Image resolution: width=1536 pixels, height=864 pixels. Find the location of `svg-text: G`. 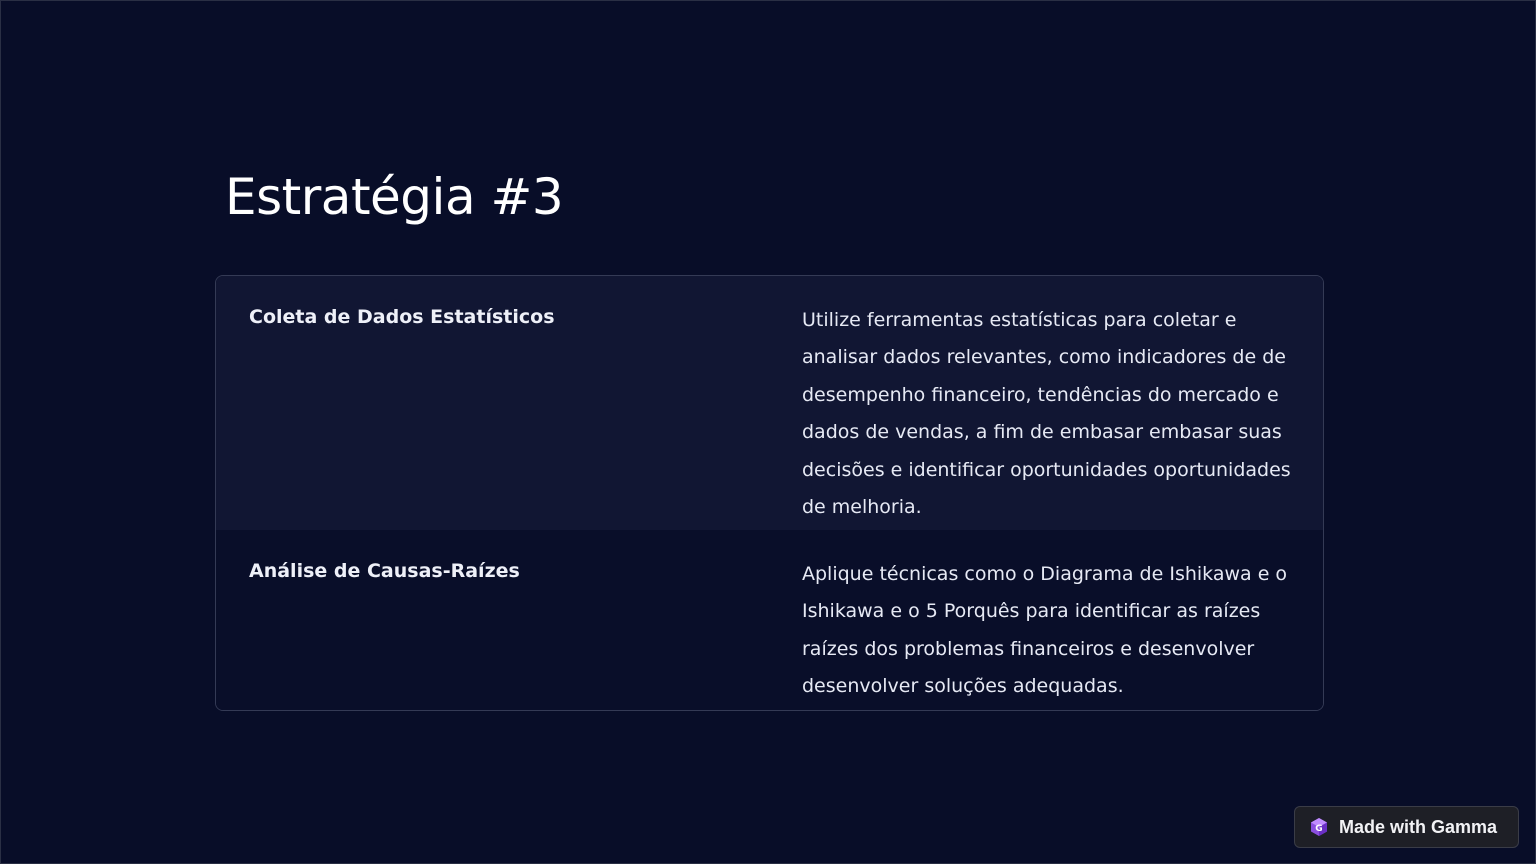

svg-text: G is located at coordinates (1318, 829).